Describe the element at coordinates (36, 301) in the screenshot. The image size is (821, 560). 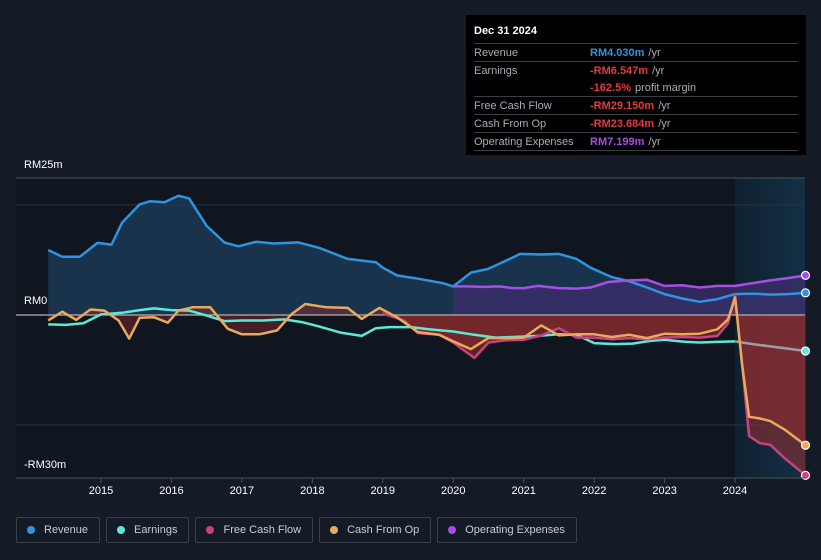
I see `y-tick-label-zero: RM0` at that location.